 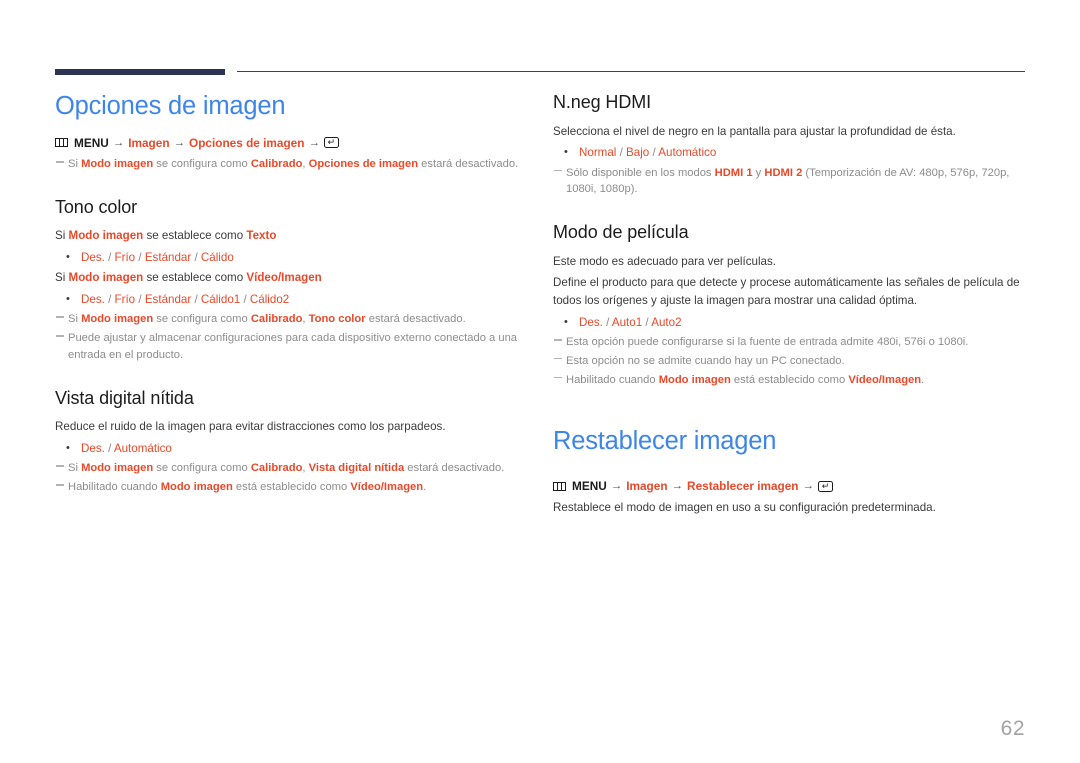 I want to click on menu-path-step-restablecer: Restablecer imagen, so click(x=743, y=485).